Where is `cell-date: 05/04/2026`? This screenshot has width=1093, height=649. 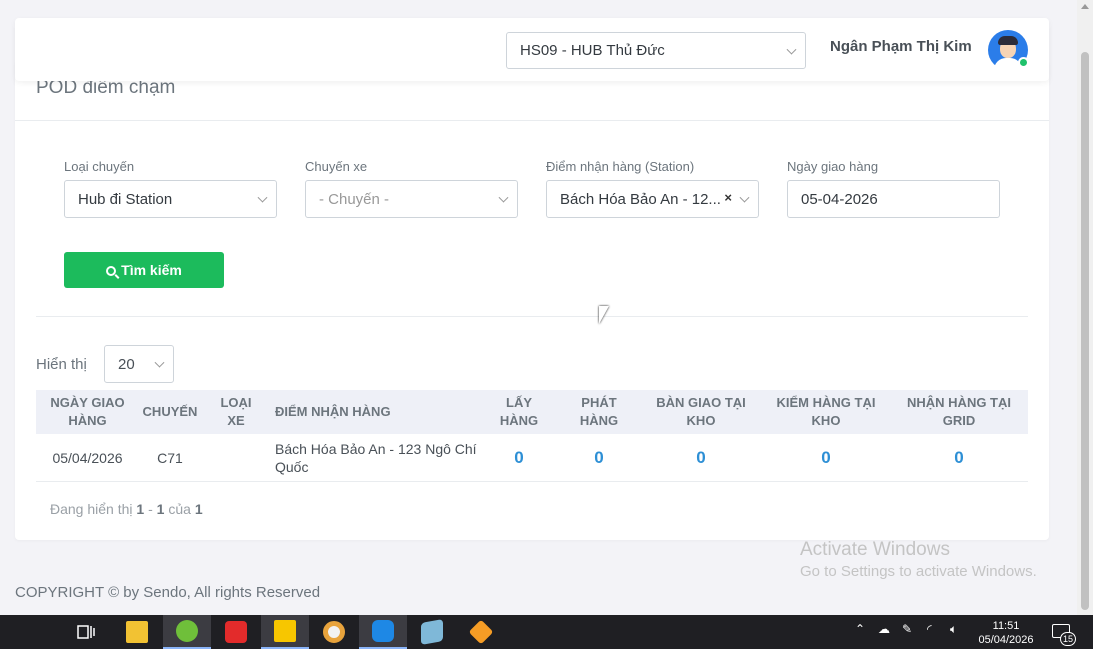 cell-date: 05/04/2026 is located at coordinates (87, 458).